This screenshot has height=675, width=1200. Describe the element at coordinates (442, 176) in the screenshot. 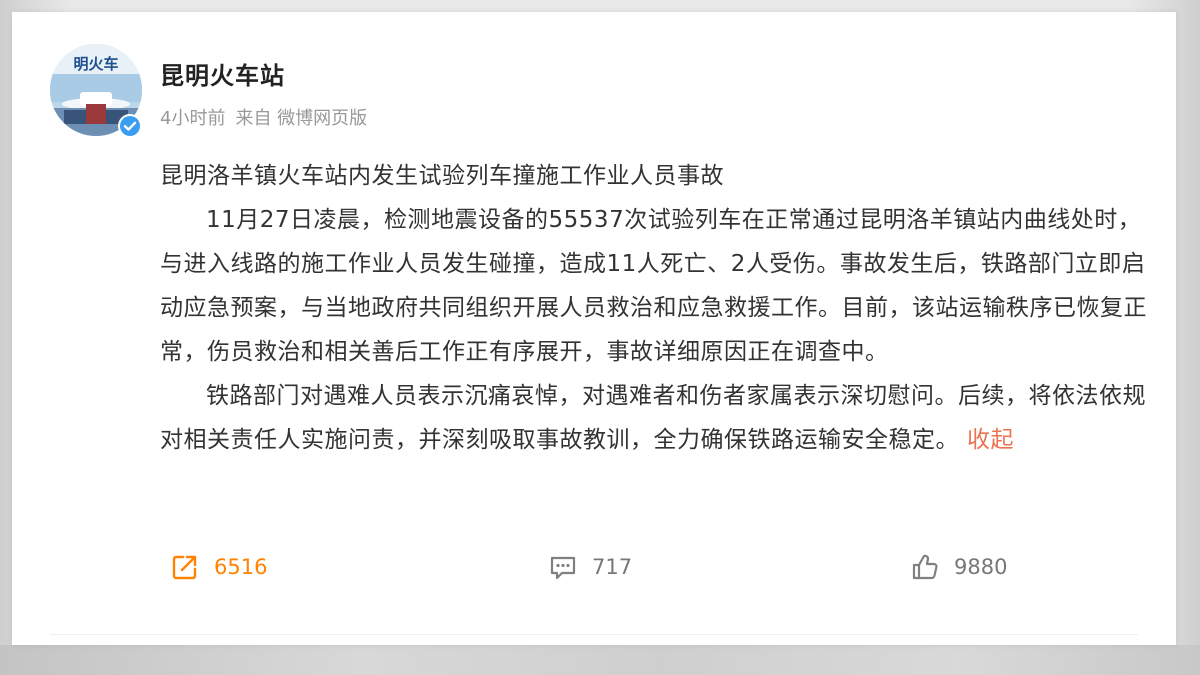

I see `post-title: 昆明洛羊镇火车站内发生试验列车撞施工作业人员事故` at that location.